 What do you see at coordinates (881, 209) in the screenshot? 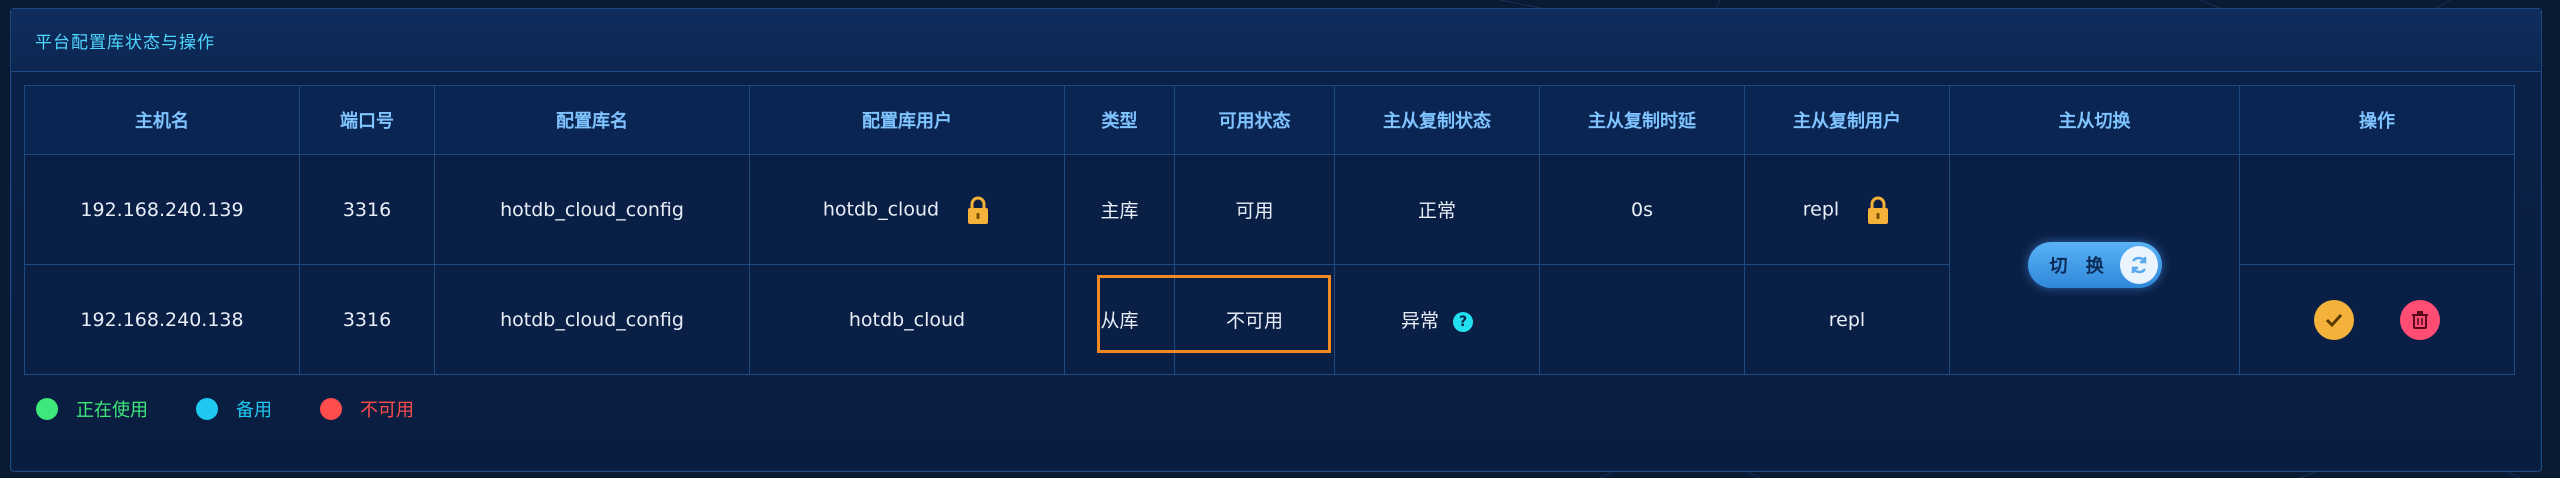
I see `db-user-text: hotdb_cloud` at bounding box center [881, 209].